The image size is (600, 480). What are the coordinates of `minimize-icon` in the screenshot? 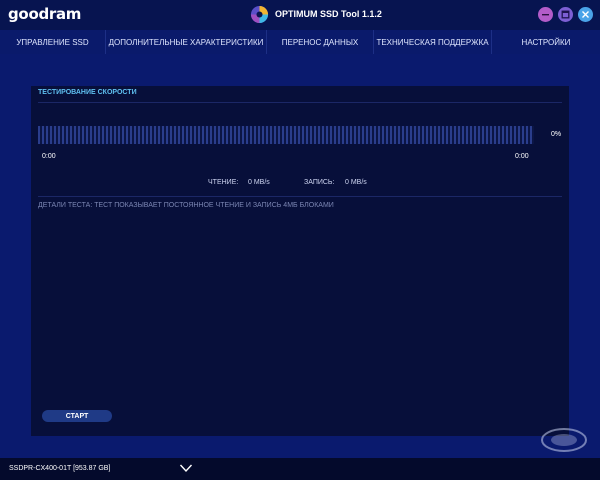 It's located at (545, 15).